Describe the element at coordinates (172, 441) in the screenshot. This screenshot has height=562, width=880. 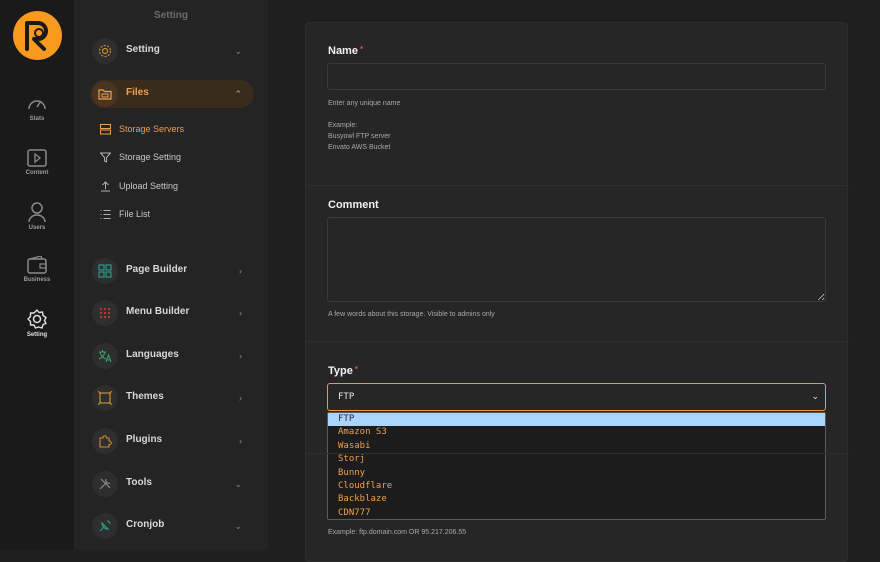
I see `sidebar-group-plugins: Plugins ›` at that location.